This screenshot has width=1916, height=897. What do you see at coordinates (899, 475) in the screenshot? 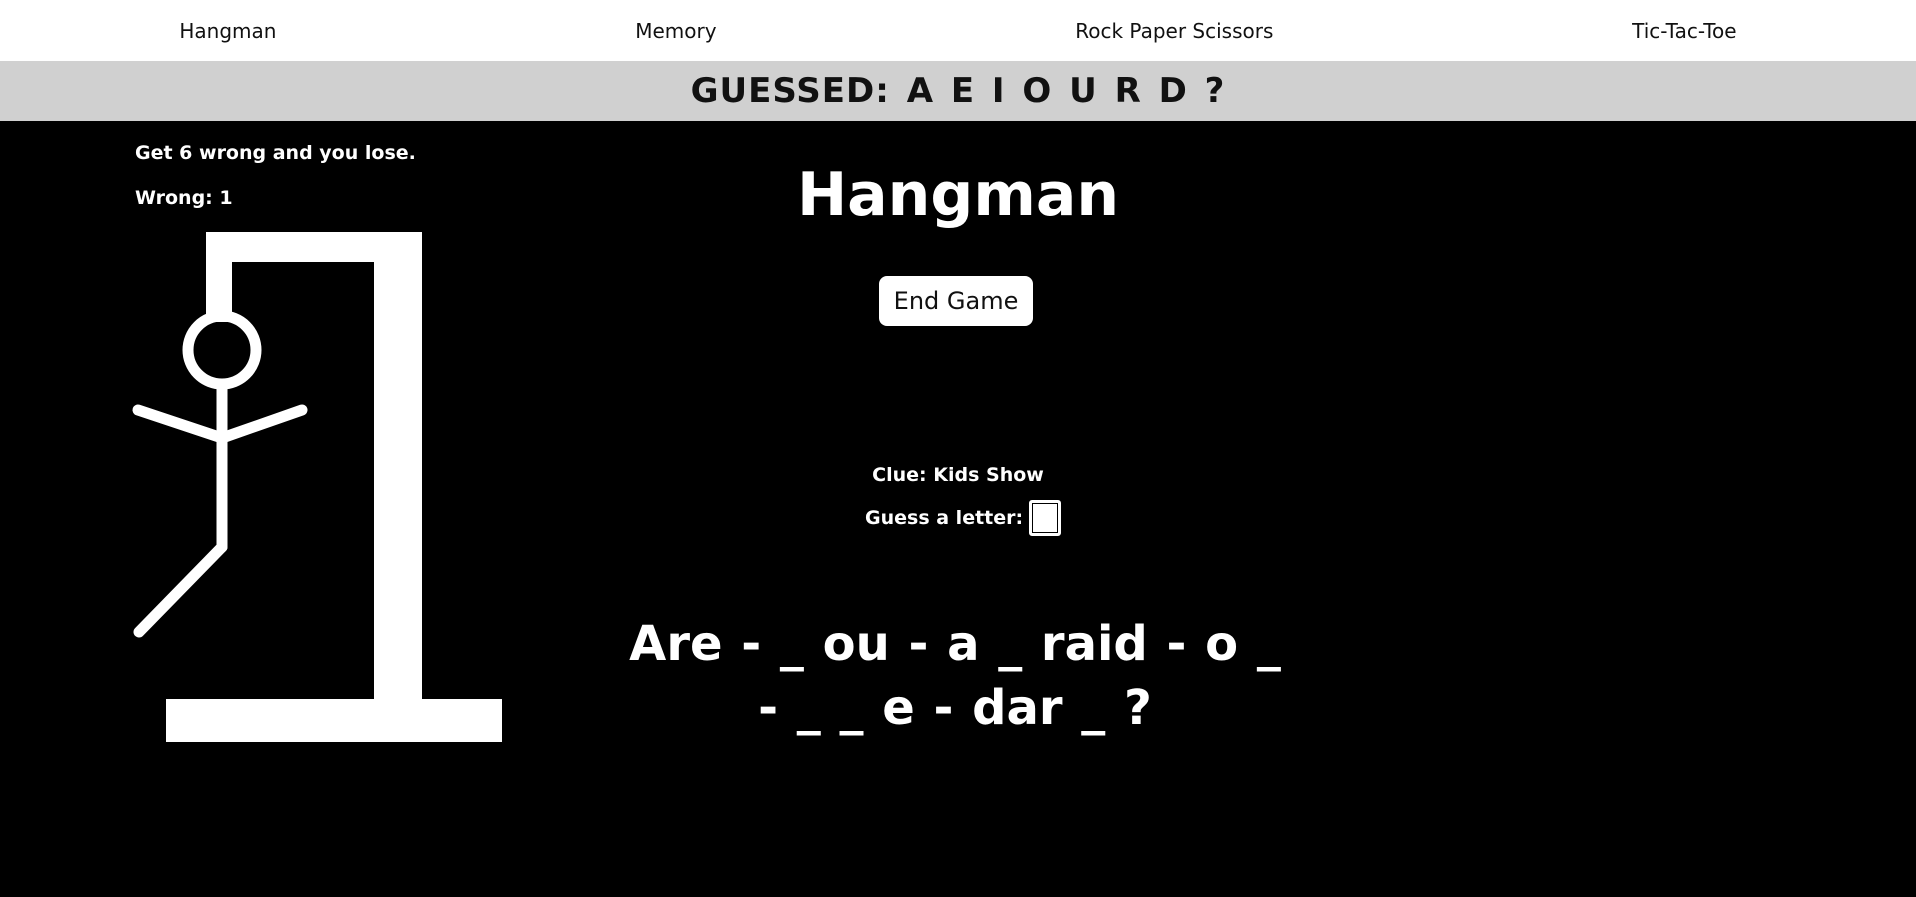
I see `clue-label: Clue:` at bounding box center [899, 475].